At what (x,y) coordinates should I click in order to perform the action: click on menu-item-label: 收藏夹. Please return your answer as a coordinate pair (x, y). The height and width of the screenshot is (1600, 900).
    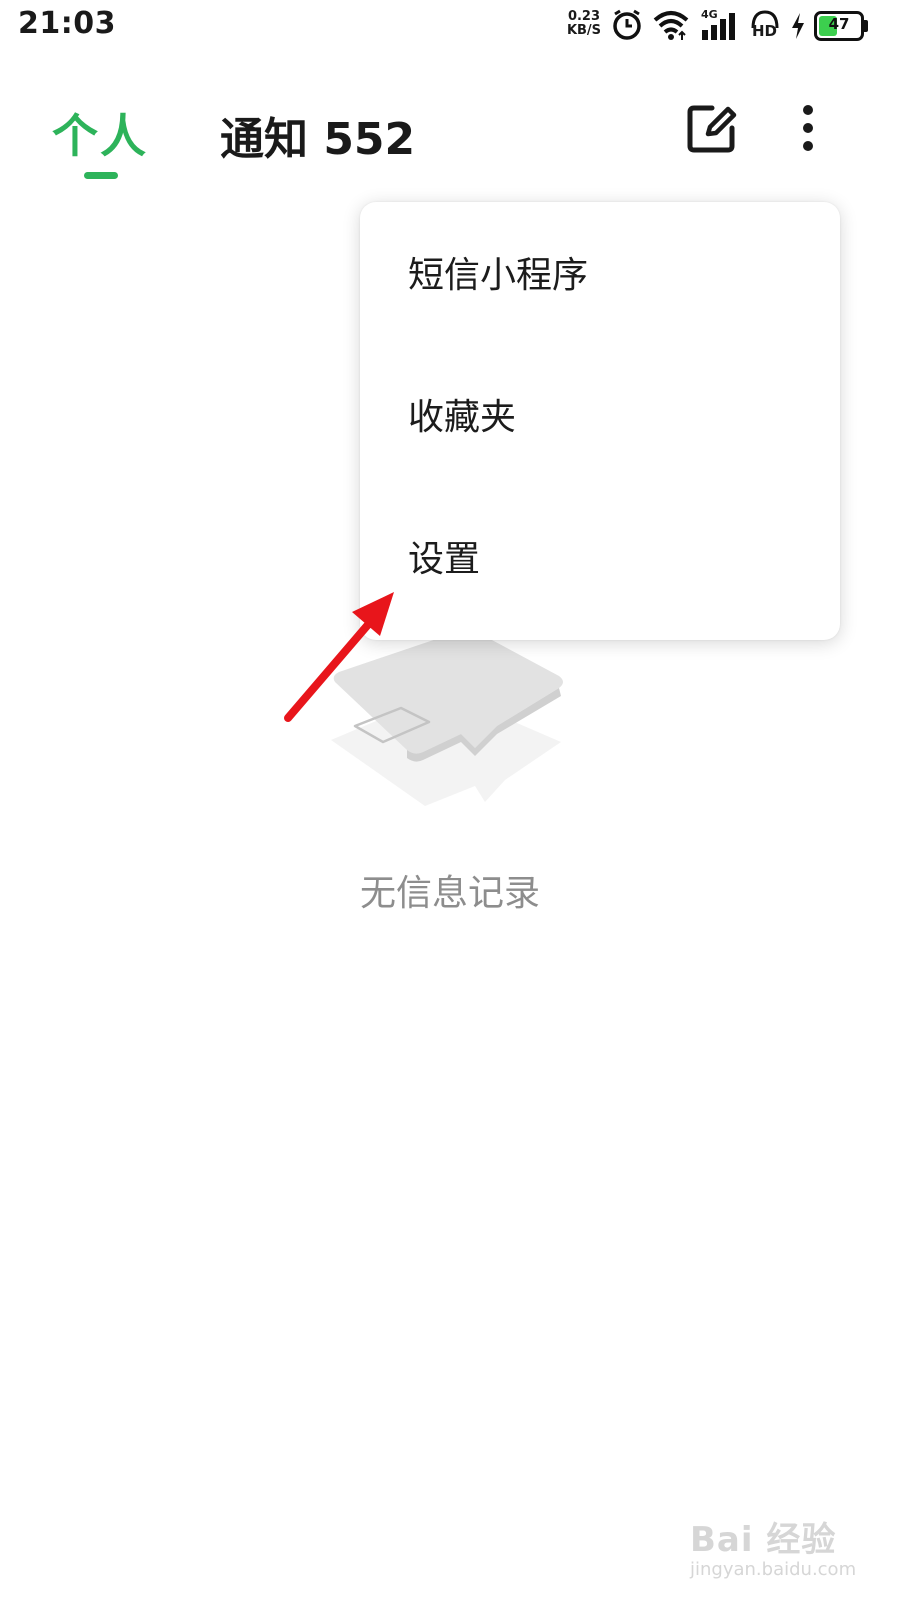
    Looking at the image, I should click on (462, 417).